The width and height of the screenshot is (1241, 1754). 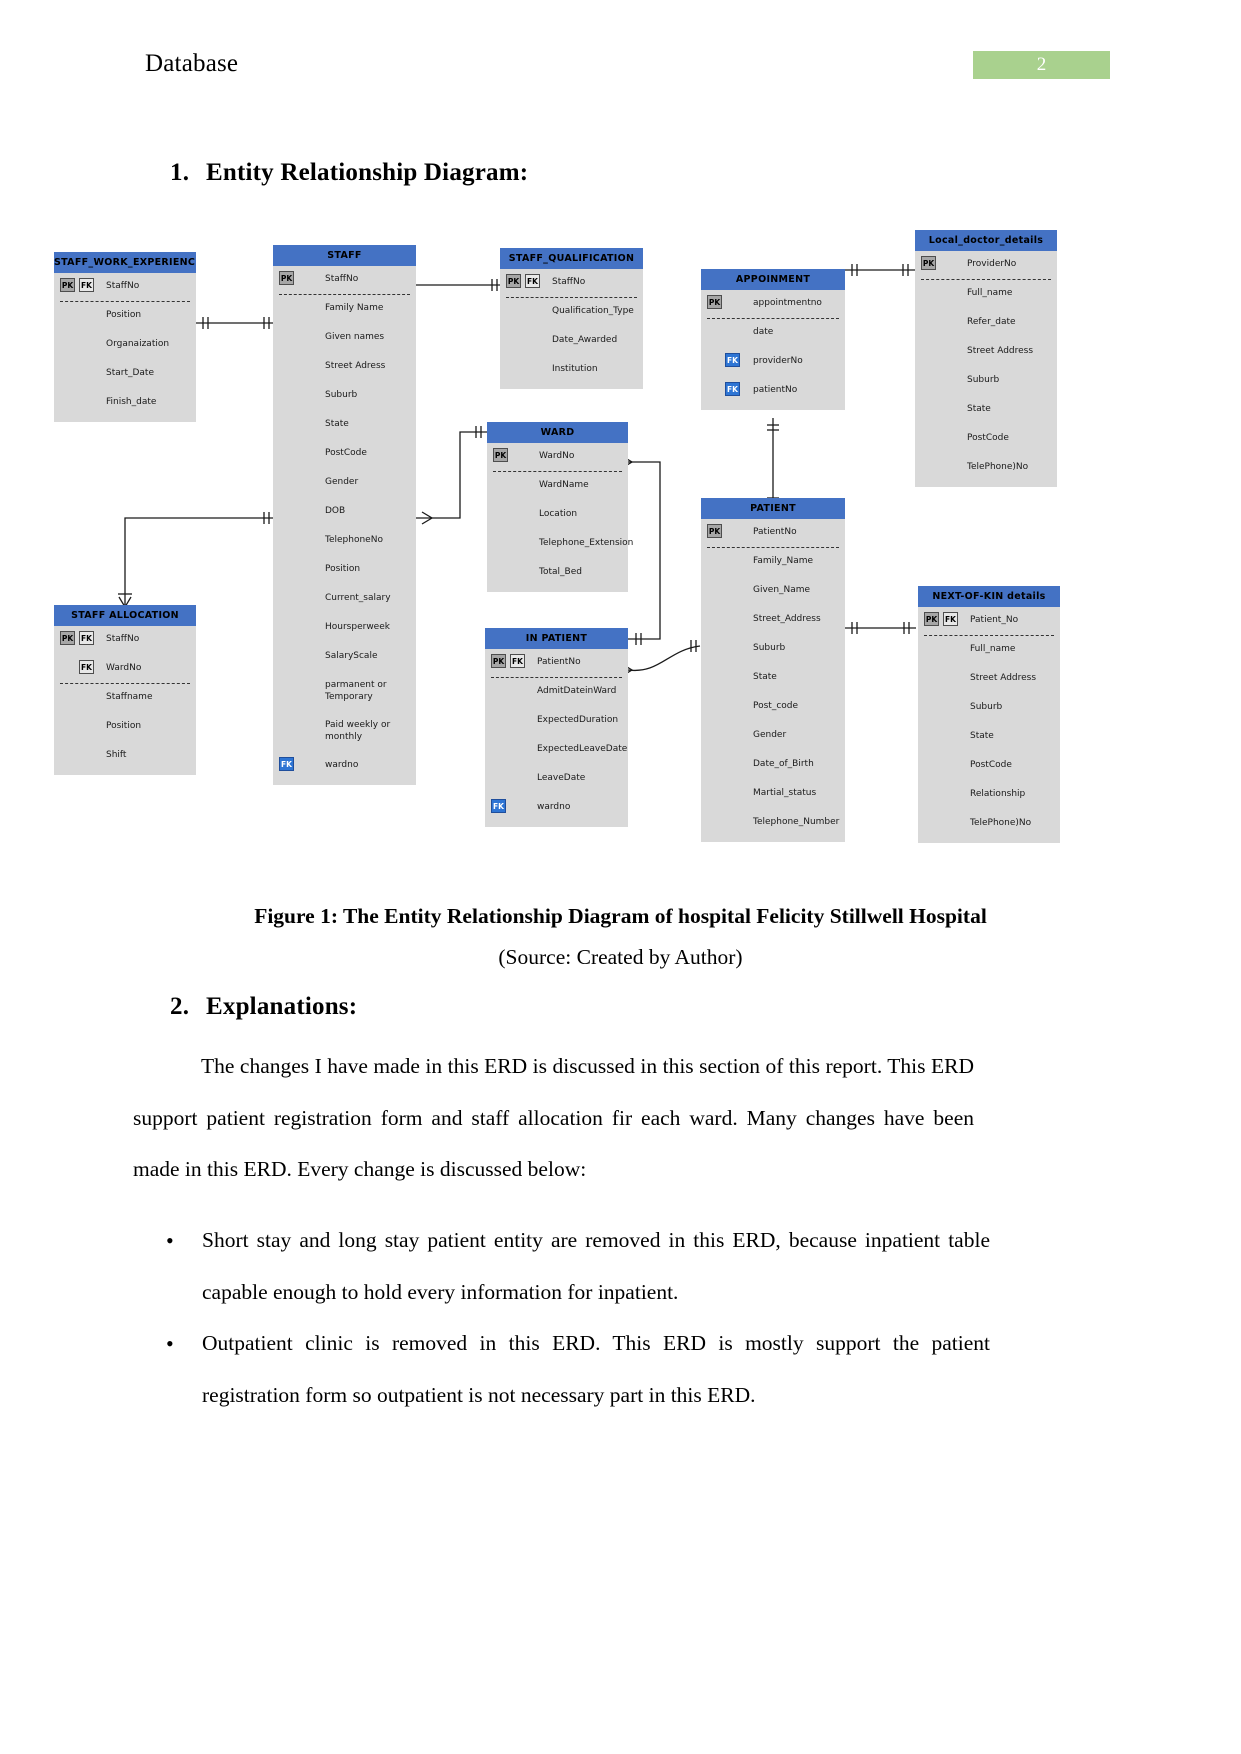 What do you see at coordinates (787, 619) in the screenshot?
I see `attribute-name: Street_Address` at bounding box center [787, 619].